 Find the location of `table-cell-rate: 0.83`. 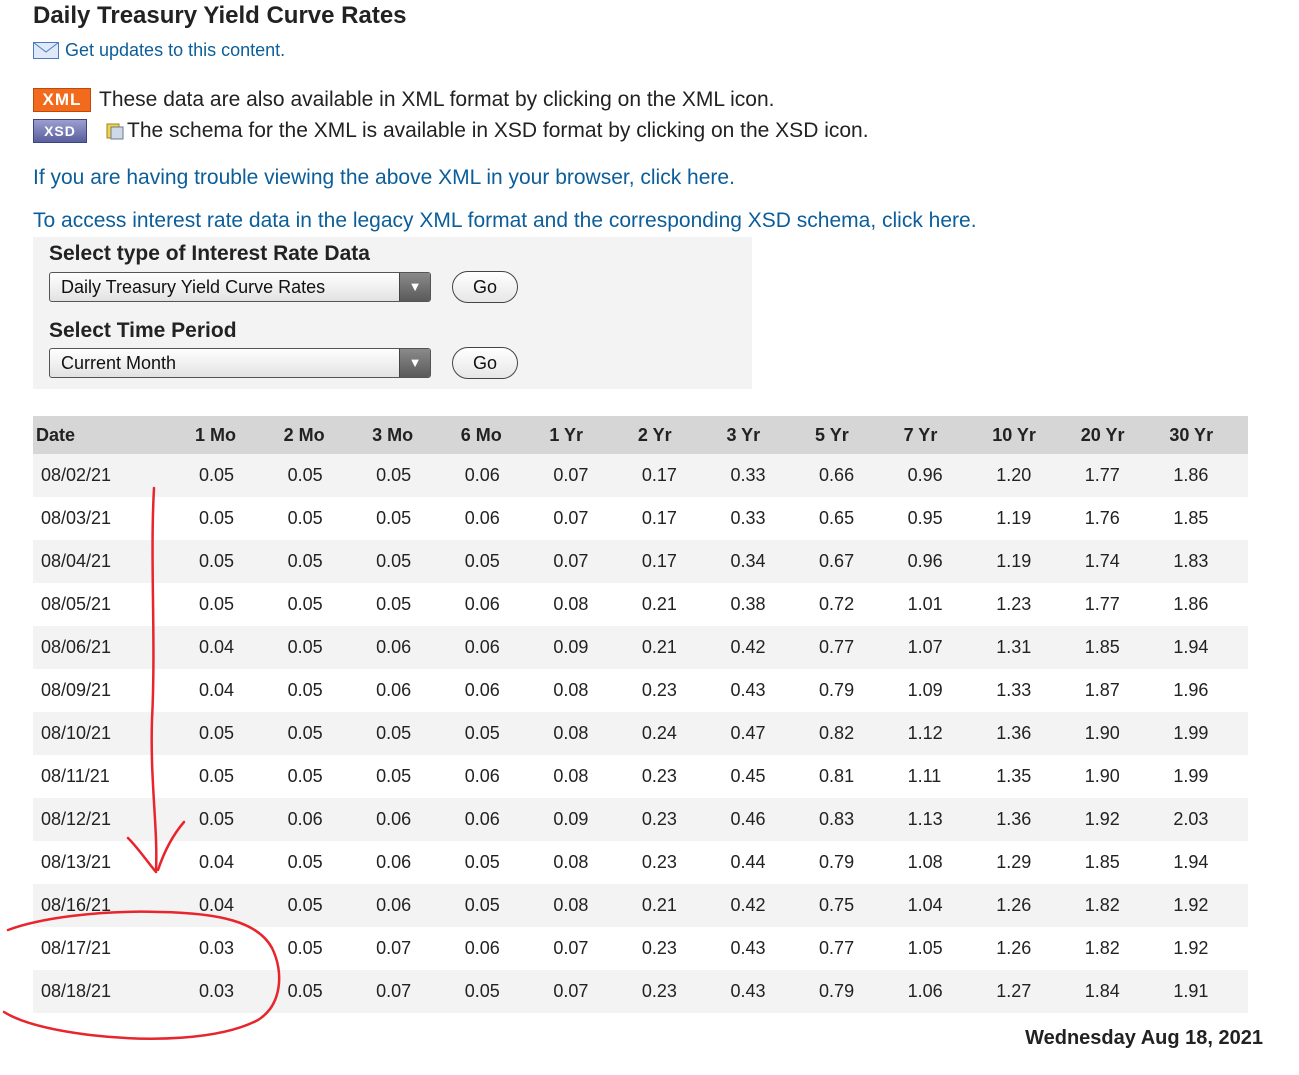

table-cell-rate: 0.83 is located at coordinates (849, 819).